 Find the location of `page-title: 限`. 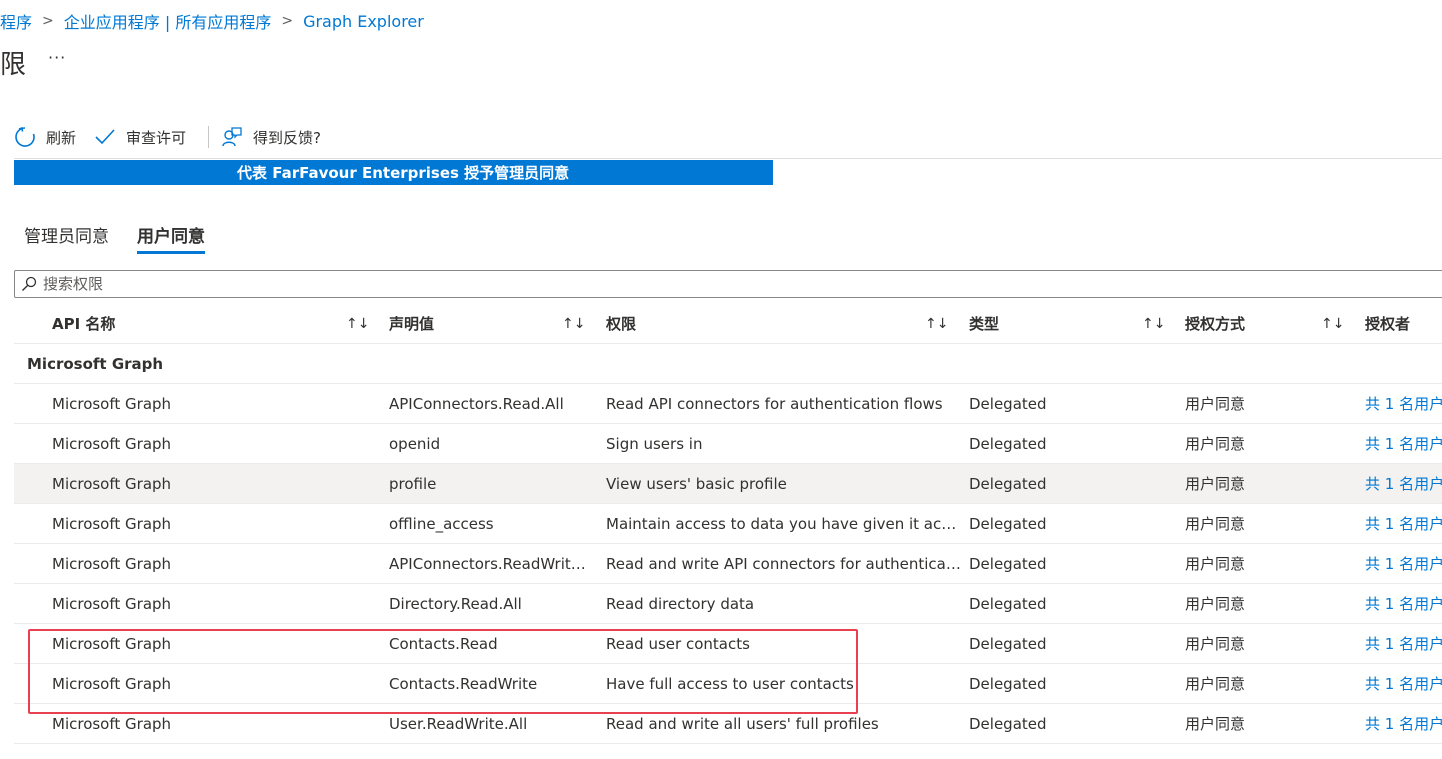

page-title: 限 is located at coordinates (13, 65).